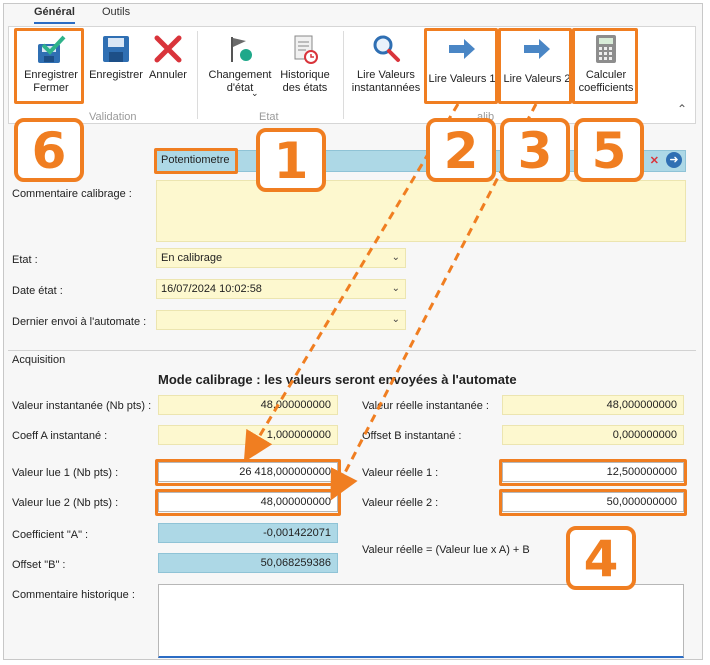  I want to click on badge-2: 2, so click(461, 150).